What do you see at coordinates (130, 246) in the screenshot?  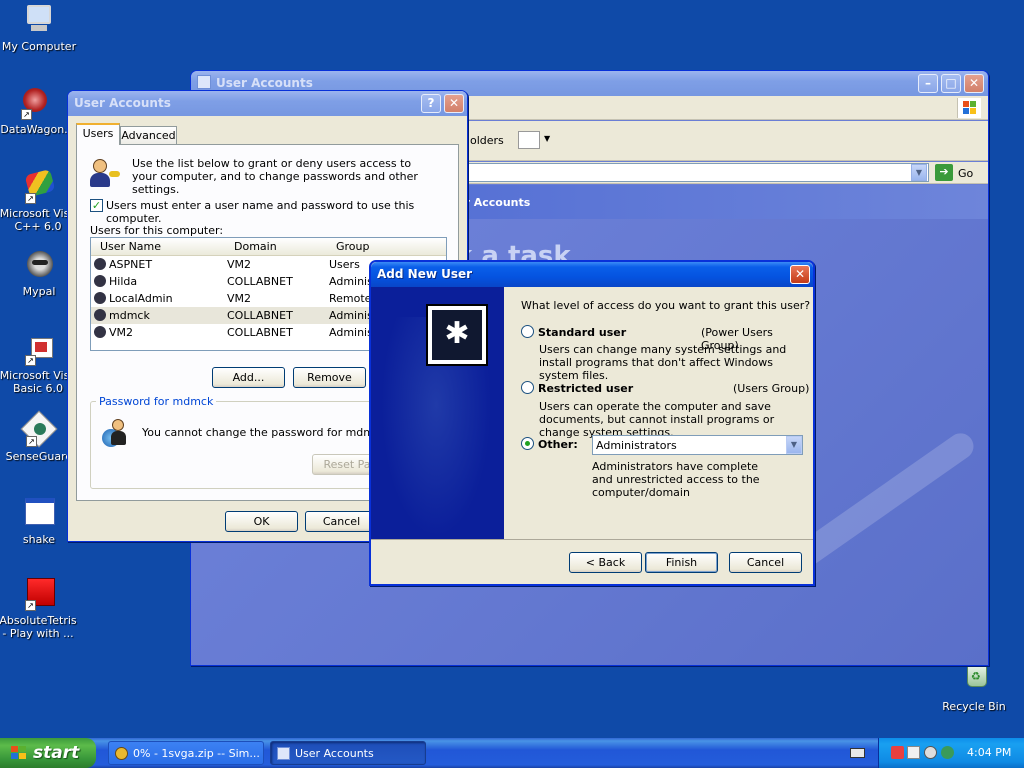 I see `column-user-name: User Name` at bounding box center [130, 246].